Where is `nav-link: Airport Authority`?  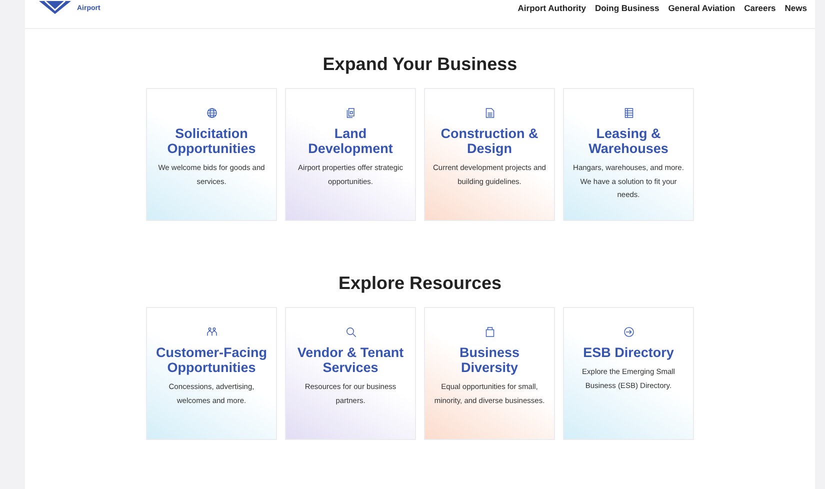
nav-link: Airport Authority is located at coordinates (552, 8).